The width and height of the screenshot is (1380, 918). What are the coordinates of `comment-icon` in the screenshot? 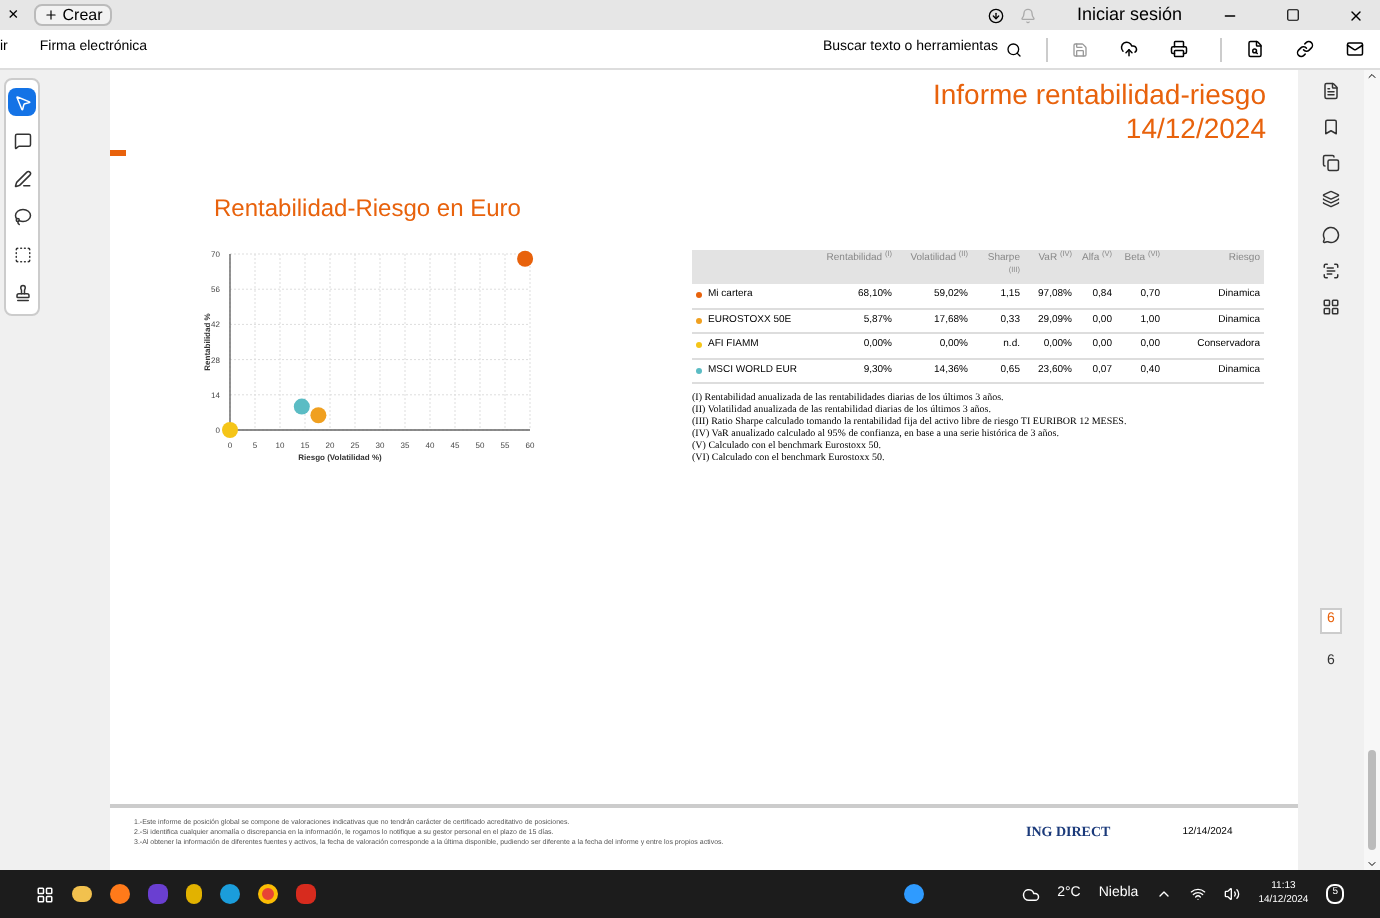 It's located at (22, 140).